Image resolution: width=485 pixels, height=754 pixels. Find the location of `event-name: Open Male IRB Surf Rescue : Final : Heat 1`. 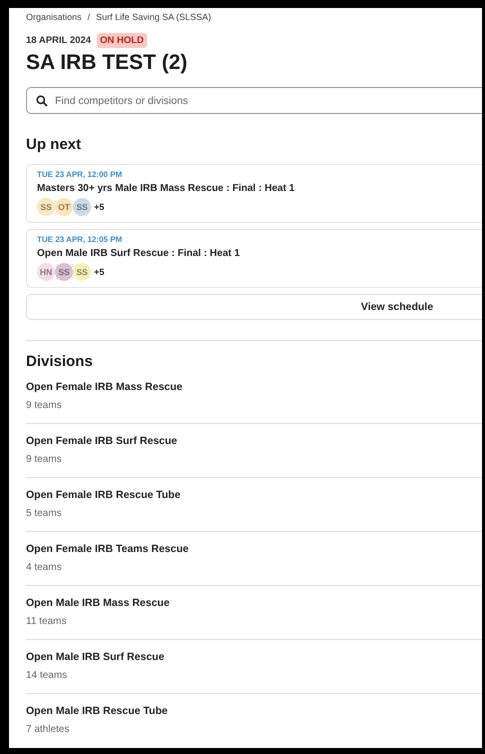

event-name: Open Male IRB Surf Rescue : Final : Heat 1 is located at coordinates (139, 253).